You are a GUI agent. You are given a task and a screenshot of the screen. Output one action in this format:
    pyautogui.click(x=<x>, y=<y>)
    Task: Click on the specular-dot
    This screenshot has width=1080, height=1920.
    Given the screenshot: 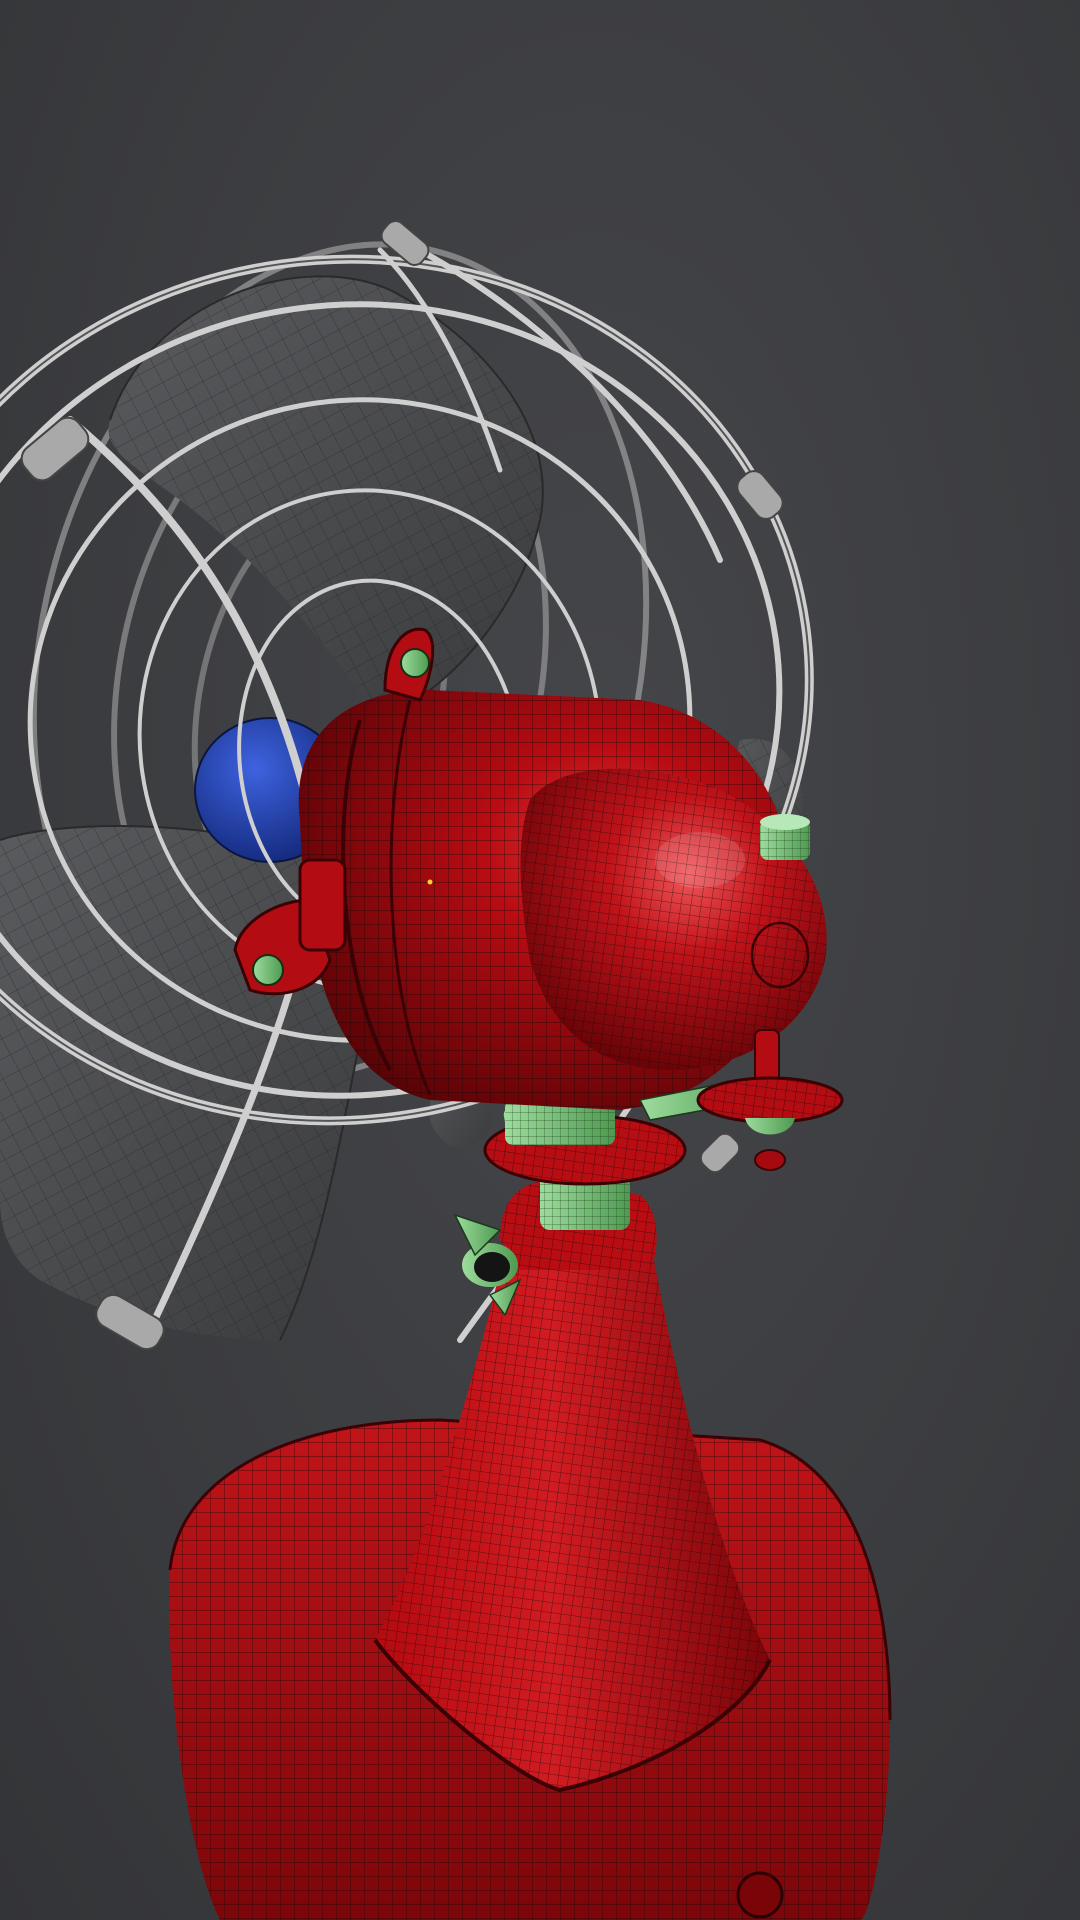 What is the action you would take?
    pyautogui.click(x=430, y=882)
    